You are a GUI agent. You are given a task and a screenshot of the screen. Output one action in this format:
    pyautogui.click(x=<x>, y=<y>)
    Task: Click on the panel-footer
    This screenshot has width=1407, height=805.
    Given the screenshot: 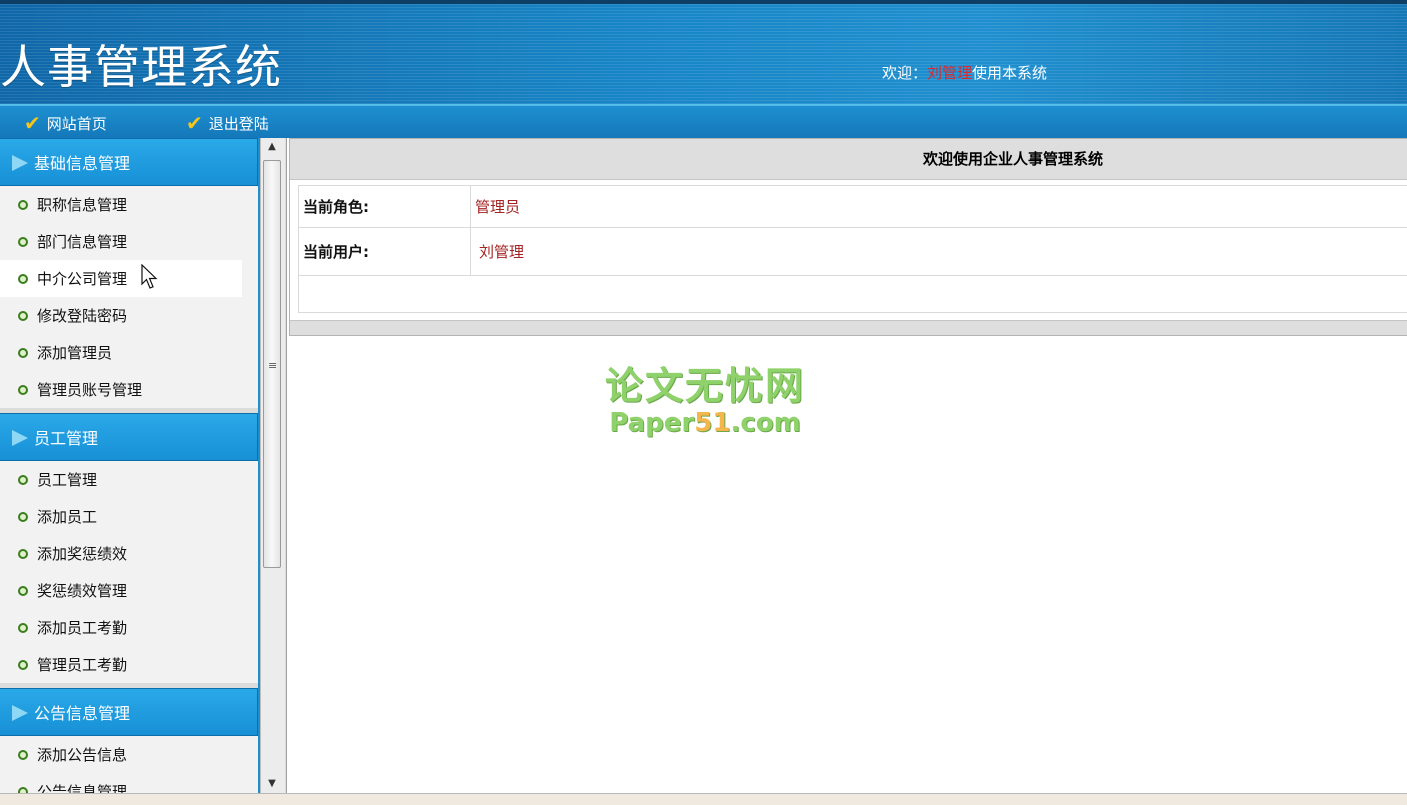 What is the action you would take?
    pyautogui.click(x=848, y=327)
    